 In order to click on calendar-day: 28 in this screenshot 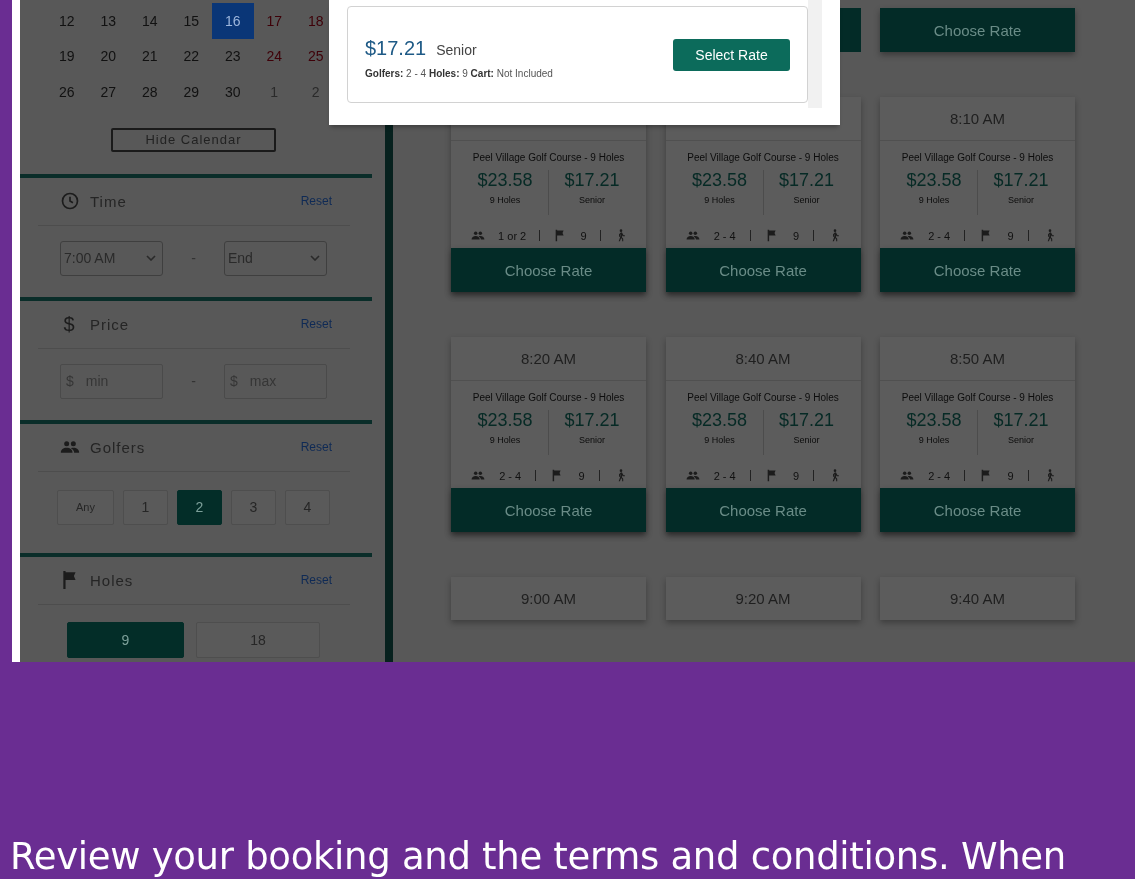, I will do `click(150, 92)`.